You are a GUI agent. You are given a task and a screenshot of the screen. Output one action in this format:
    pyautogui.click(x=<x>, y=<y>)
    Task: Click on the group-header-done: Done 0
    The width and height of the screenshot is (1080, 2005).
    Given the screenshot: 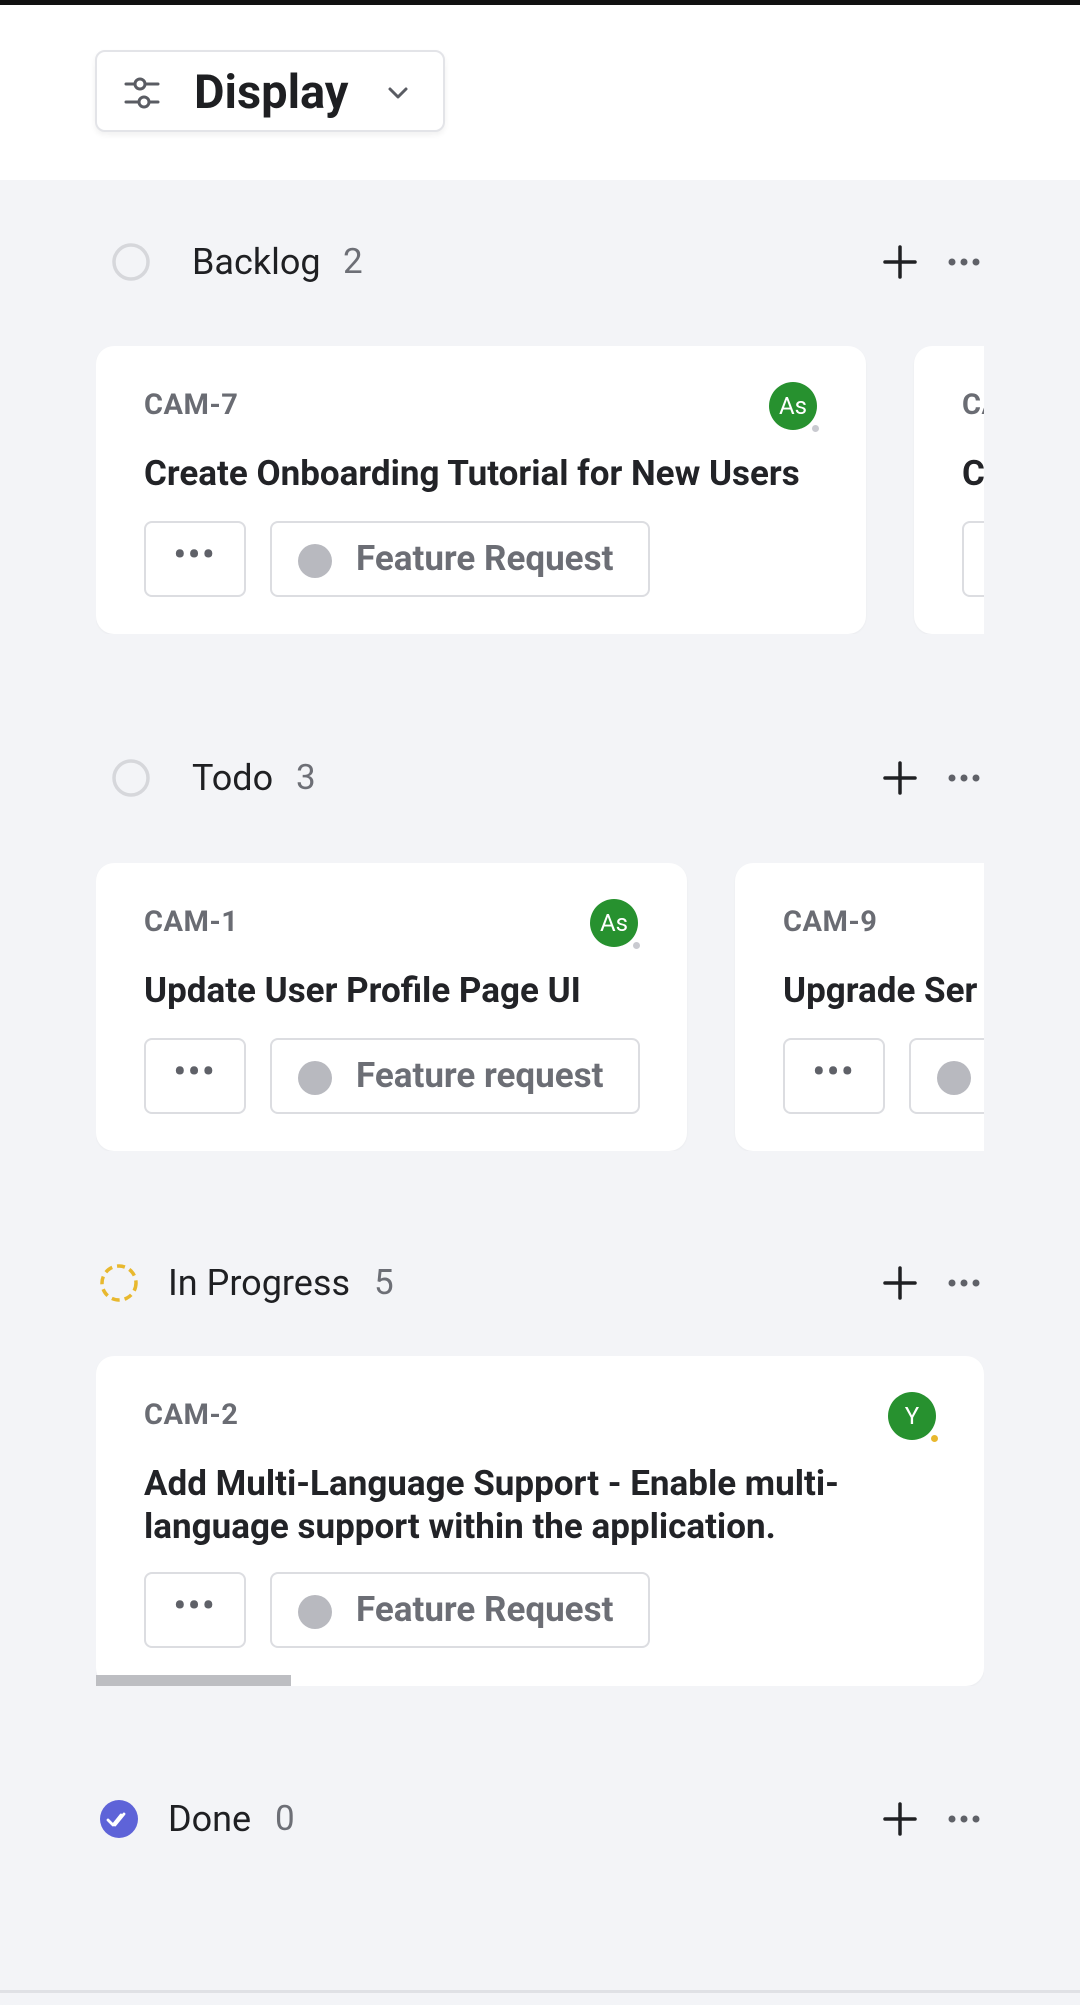 What is the action you would take?
    pyautogui.click(x=540, y=1819)
    